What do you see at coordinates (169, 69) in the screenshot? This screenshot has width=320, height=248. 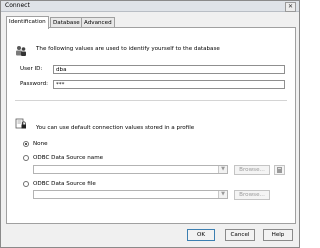 I see `user-id-field: dba` at bounding box center [169, 69].